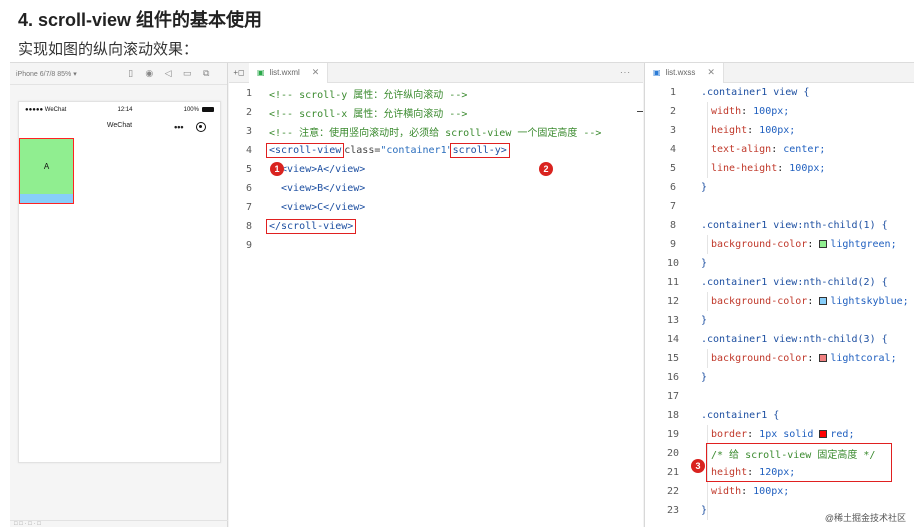 This screenshot has height=527, width=914. Describe the element at coordinates (479, 150) in the screenshot. I see `scroll-y-attr: scroll-y>` at that location.